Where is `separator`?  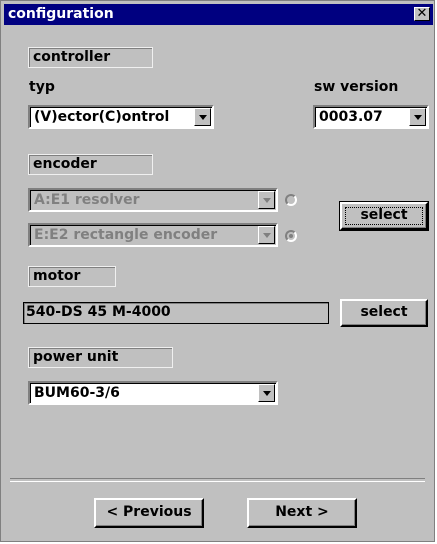 separator is located at coordinates (217, 480).